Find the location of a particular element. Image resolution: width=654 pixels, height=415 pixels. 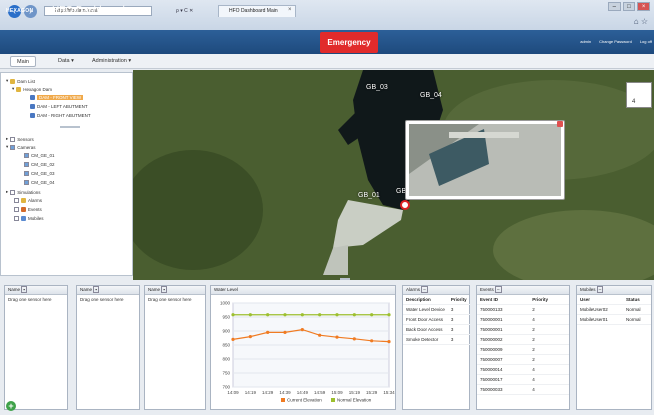

event-row: 750000017 4 is located at coordinates (523, 379).